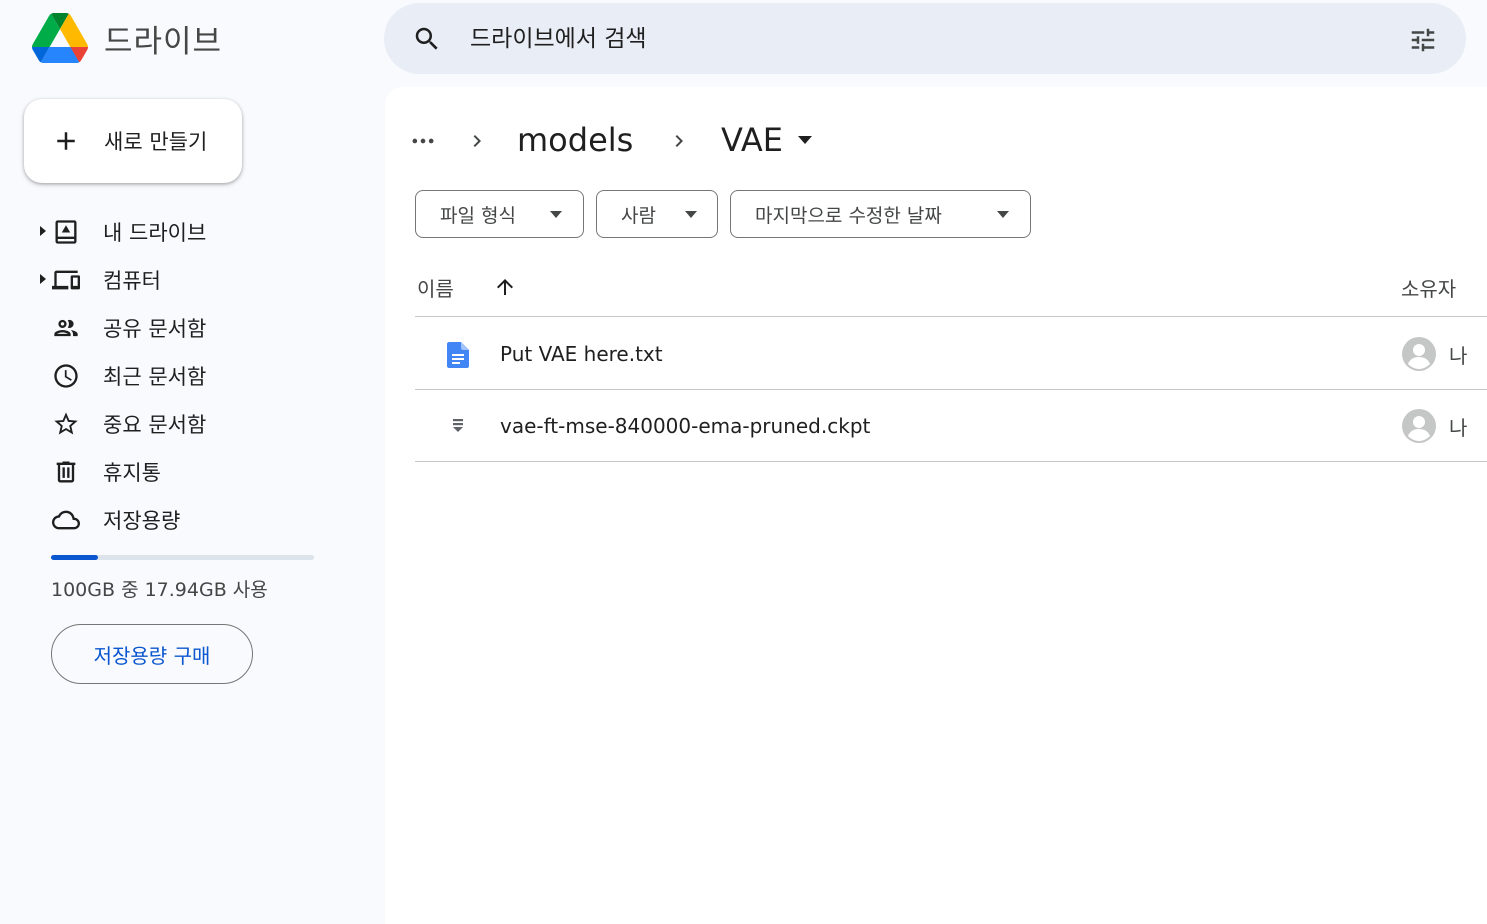 This screenshot has width=1487, height=924. What do you see at coordinates (132, 281) in the screenshot?
I see `sidebar-item-label: 컴퓨터` at bounding box center [132, 281].